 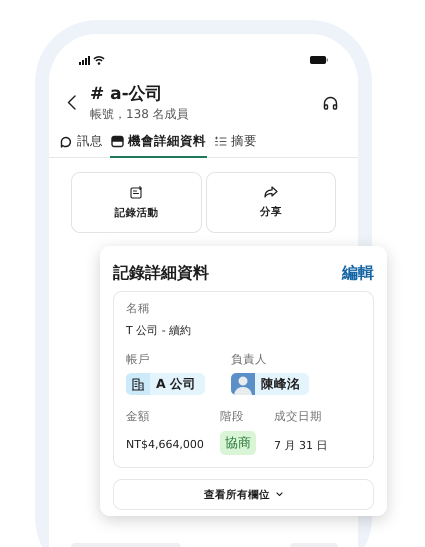 What do you see at coordinates (330, 103) in the screenshot?
I see `headphones-icon` at bounding box center [330, 103].